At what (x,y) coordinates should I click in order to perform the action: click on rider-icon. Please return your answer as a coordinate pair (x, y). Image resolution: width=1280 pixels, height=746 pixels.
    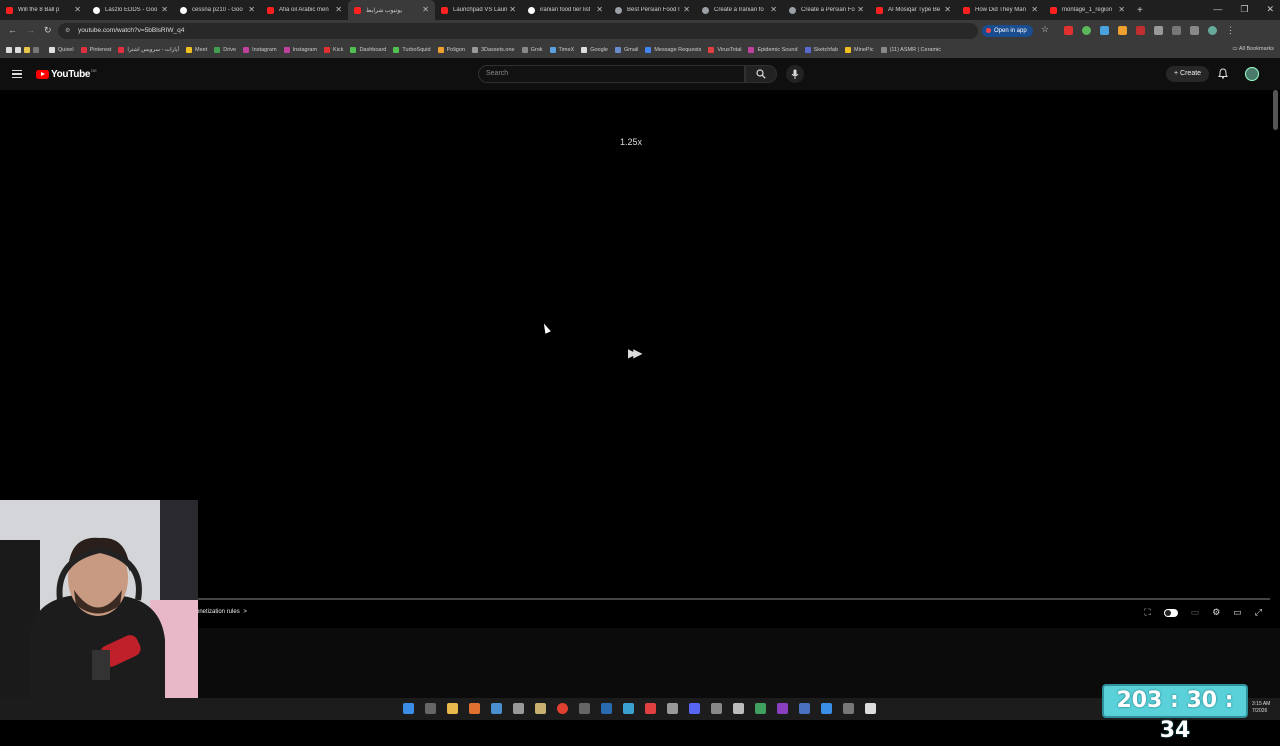
    Looking at the image, I should click on (782, 708).